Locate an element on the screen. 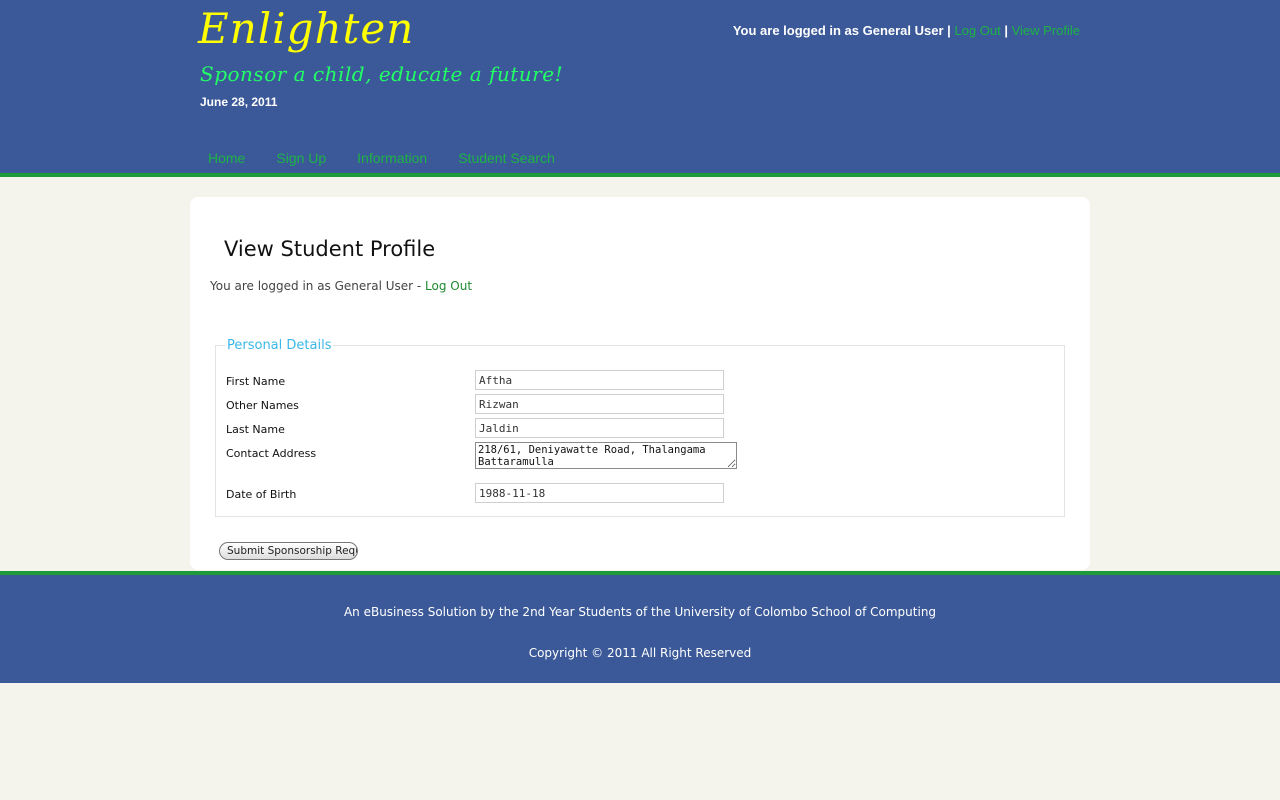 This screenshot has width=1280, height=800. personal-details-legend: Personal Details is located at coordinates (279, 345).